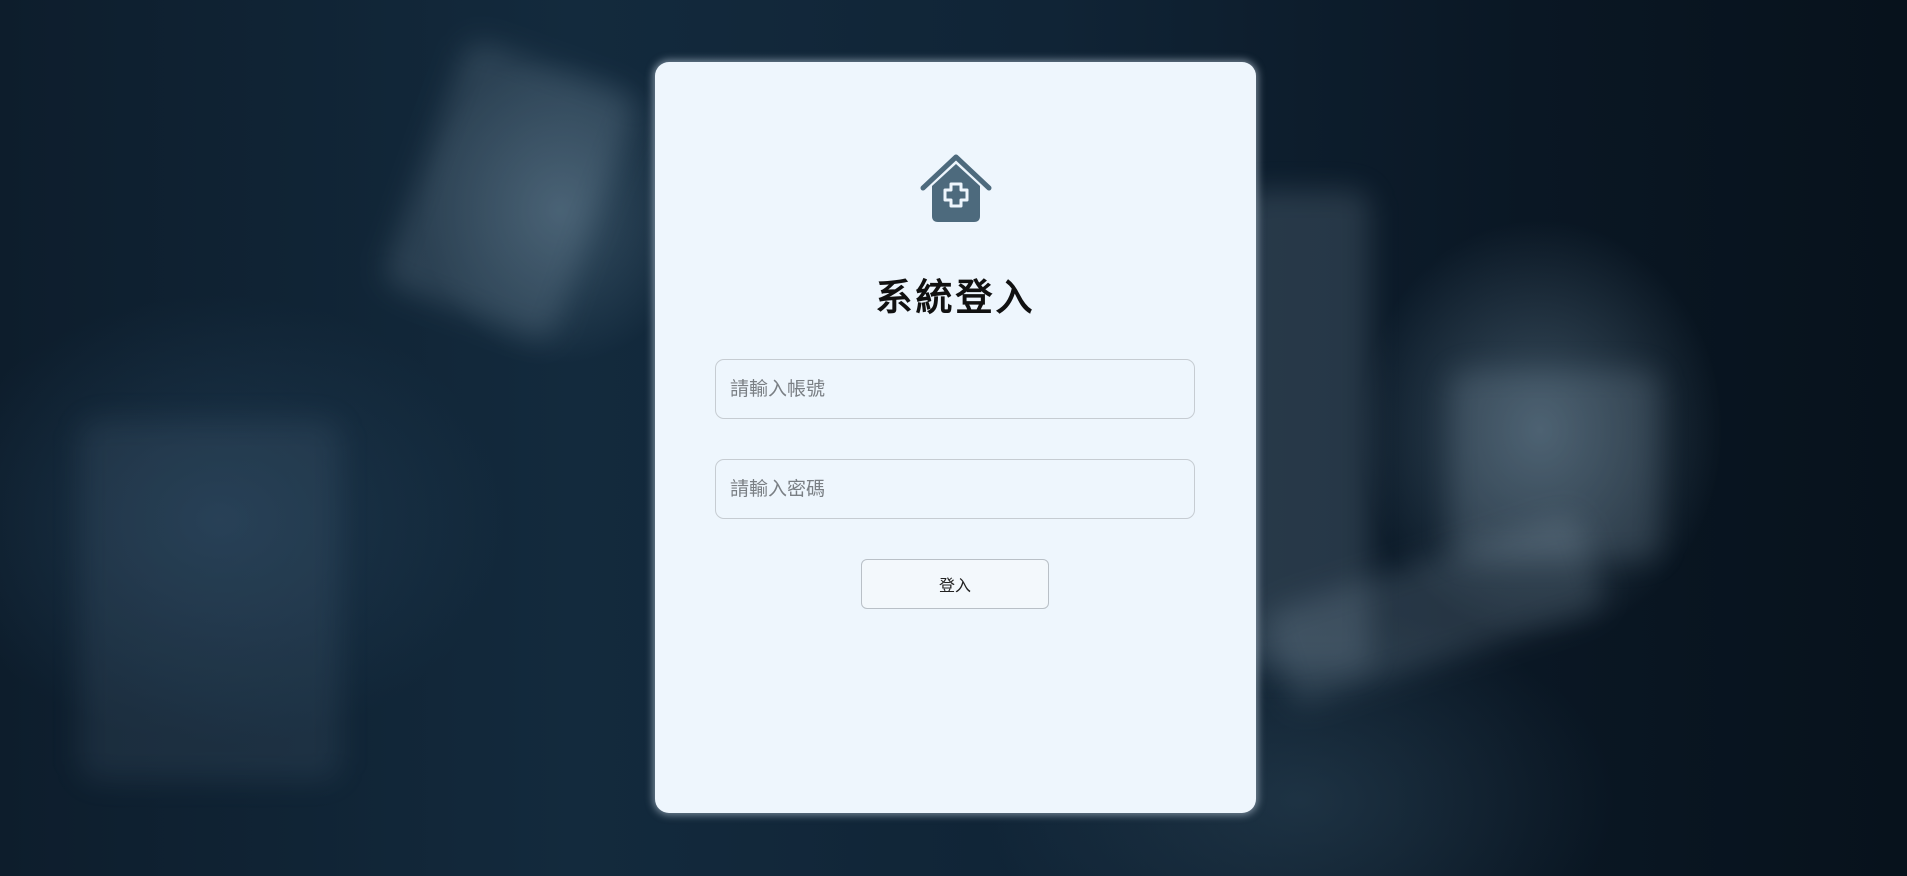 This screenshot has width=1907, height=876. What do you see at coordinates (955, 389) in the screenshot?
I see `username-input` at bounding box center [955, 389].